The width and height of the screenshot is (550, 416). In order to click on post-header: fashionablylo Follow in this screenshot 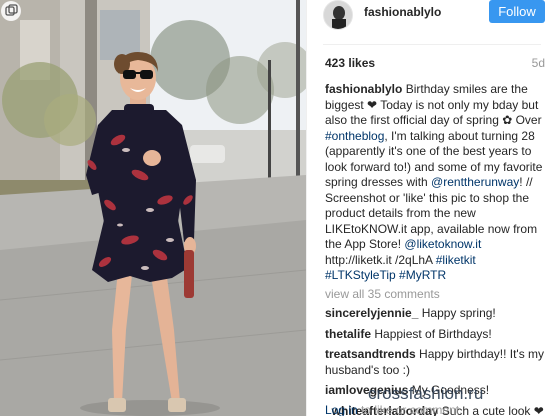, I will do `click(428, 22)`.